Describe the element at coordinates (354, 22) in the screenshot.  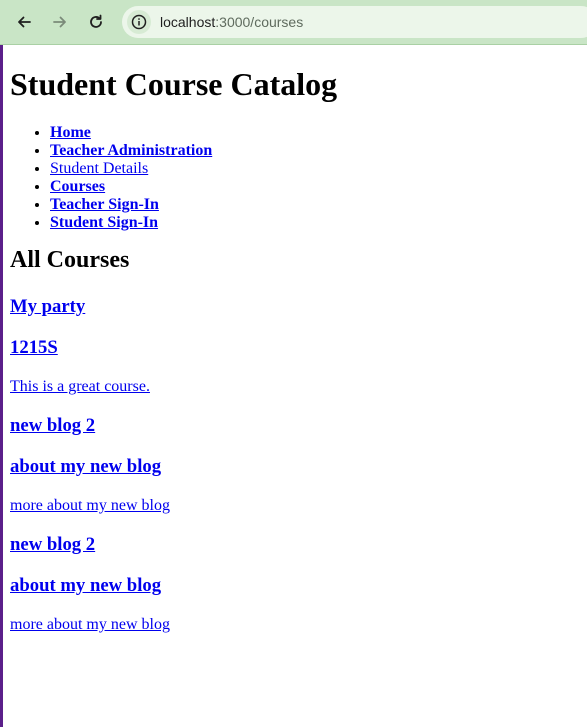
I see `address-bar: localhost:3000/courses` at that location.